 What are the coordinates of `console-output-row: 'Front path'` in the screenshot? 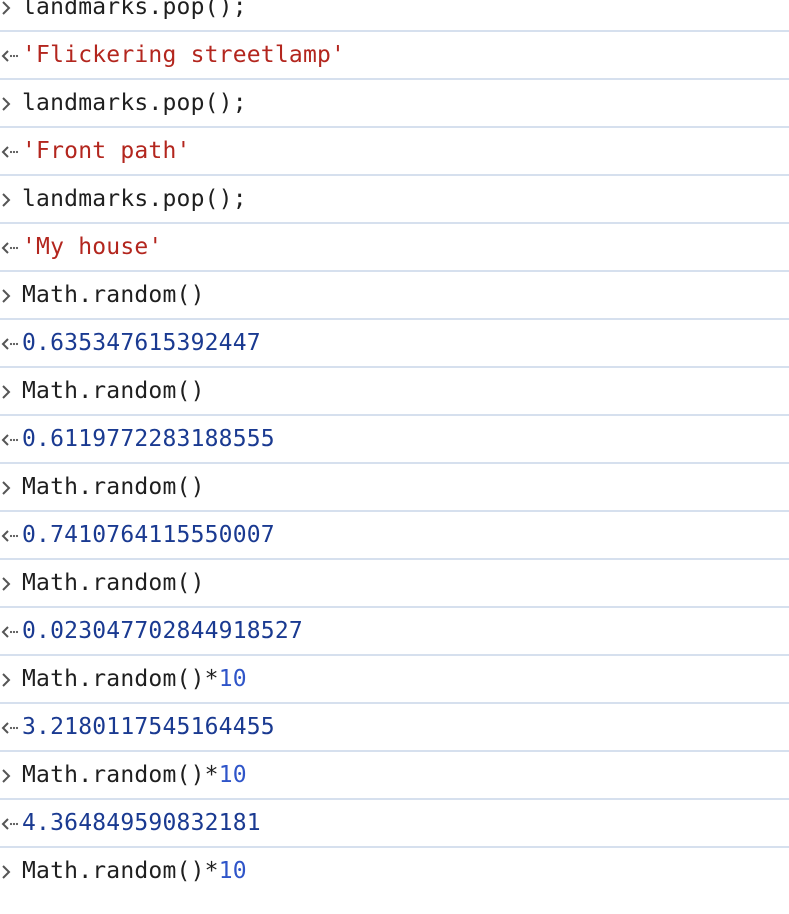 It's located at (394, 152).